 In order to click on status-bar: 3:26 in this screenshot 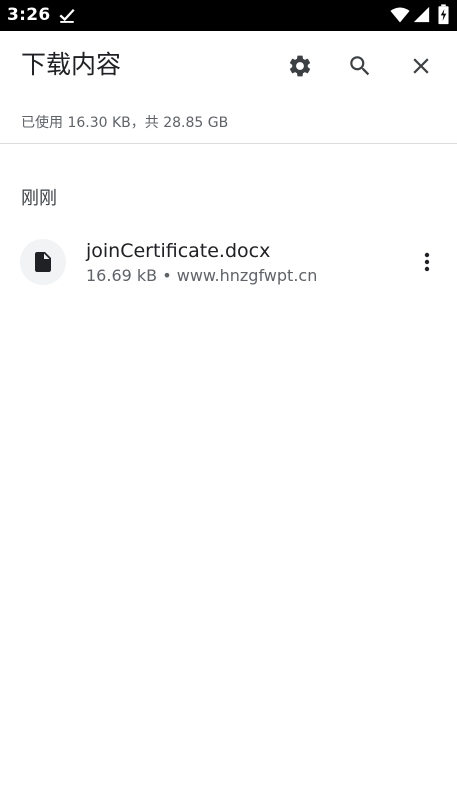, I will do `click(228, 15)`.